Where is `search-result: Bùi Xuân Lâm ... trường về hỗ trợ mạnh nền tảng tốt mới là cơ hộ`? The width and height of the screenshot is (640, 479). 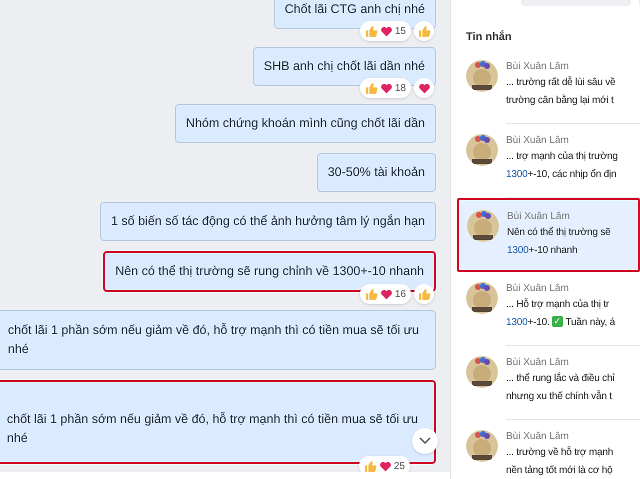 search-result: Bùi Xuân Lâm ... trường về hỗ trợ mạnh nền tảng tốt mới là cơ hộ is located at coordinates (545, 449).